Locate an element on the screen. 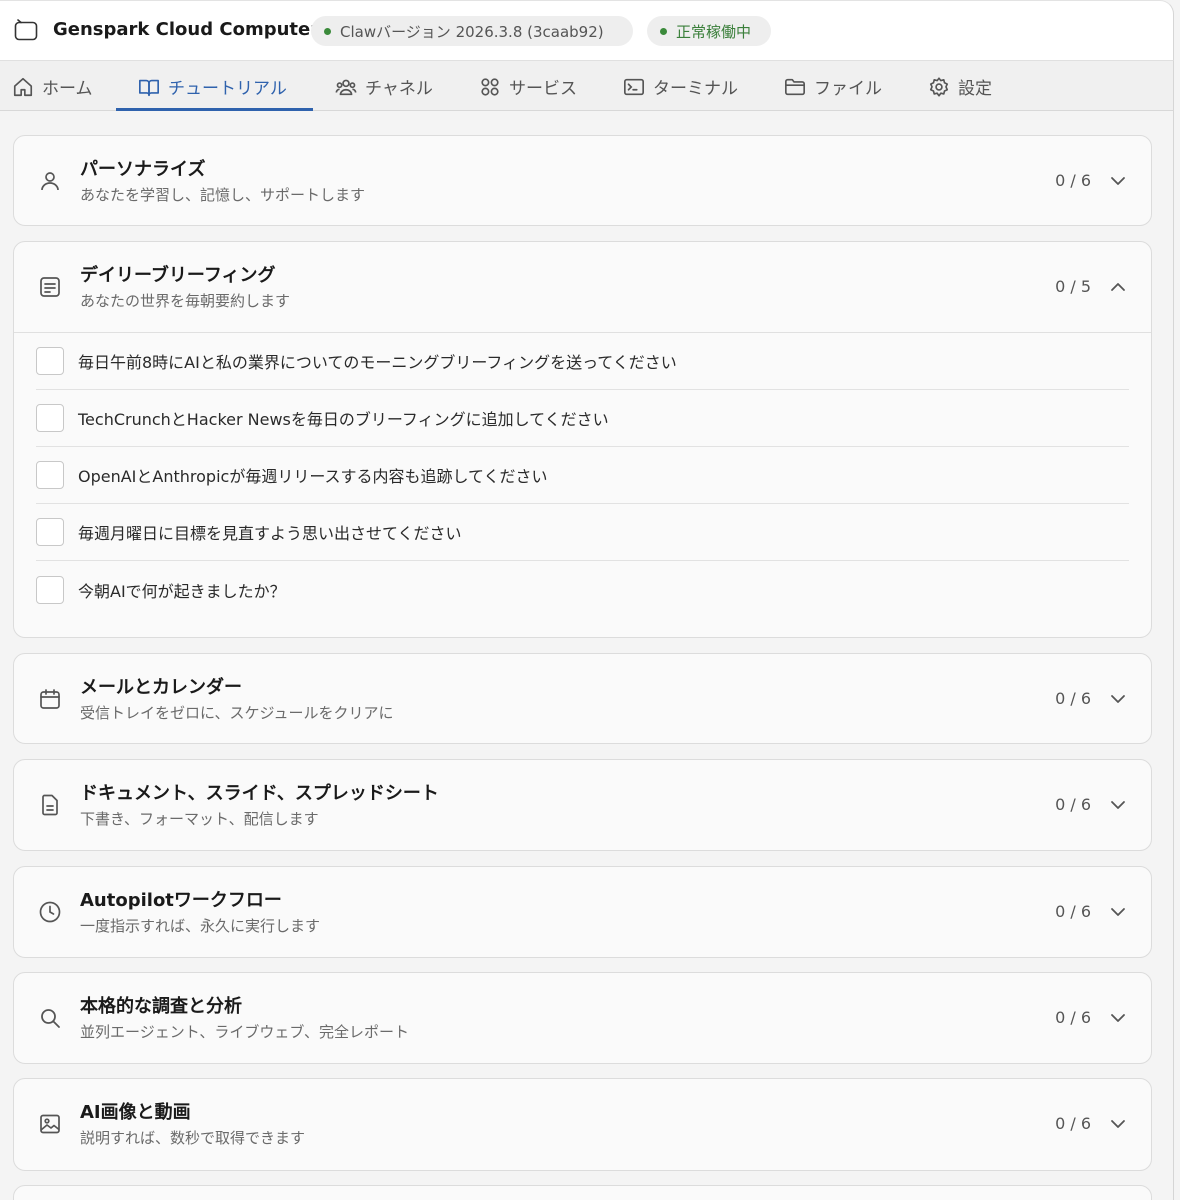  tab-label: サービス is located at coordinates (543, 89).